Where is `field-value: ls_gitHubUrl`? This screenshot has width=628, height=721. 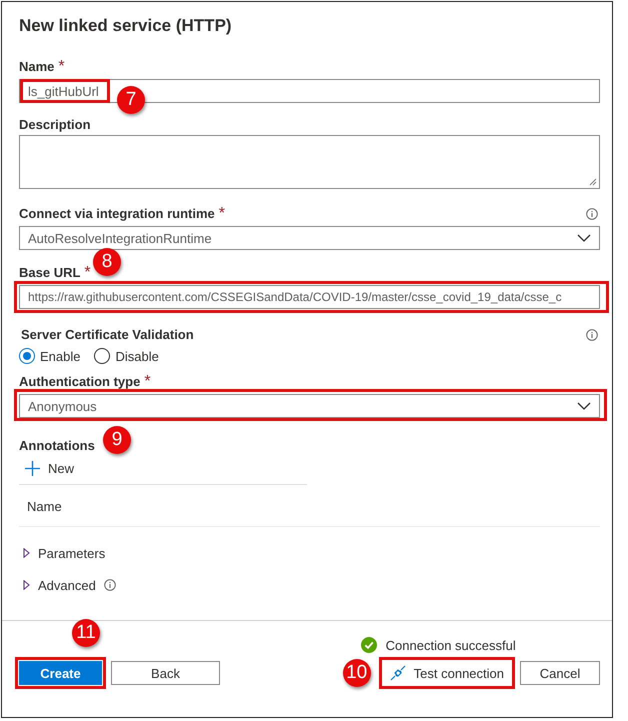
field-value: ls_gitHubUrl is located at coordinates (65, 91).